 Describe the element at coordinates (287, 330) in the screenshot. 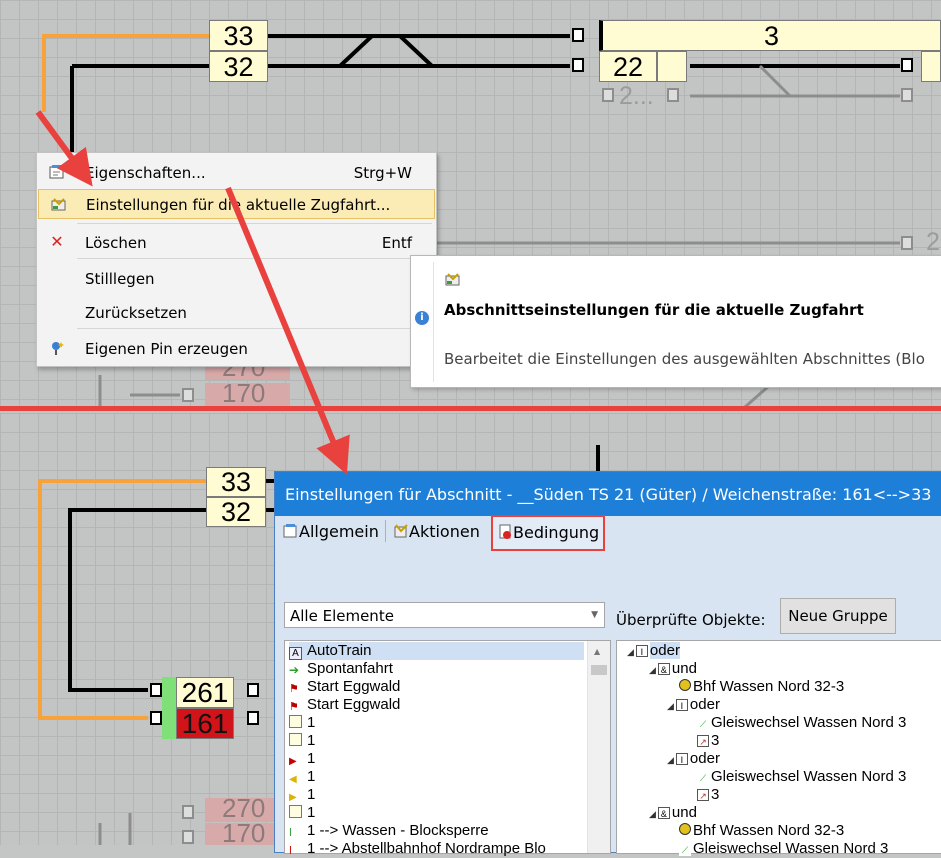

I see `annotation-arrow-to-dialog` at that location.